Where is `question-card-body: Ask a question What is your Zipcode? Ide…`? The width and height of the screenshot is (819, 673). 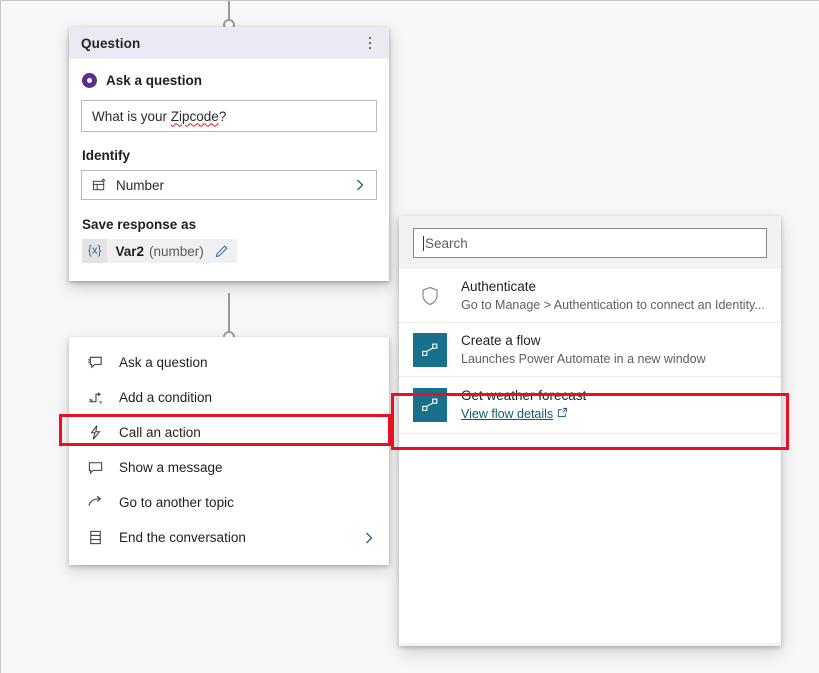 question-card-body: Ask a question What is your Zipcode? Ide… is located at coordinates (229, 170).